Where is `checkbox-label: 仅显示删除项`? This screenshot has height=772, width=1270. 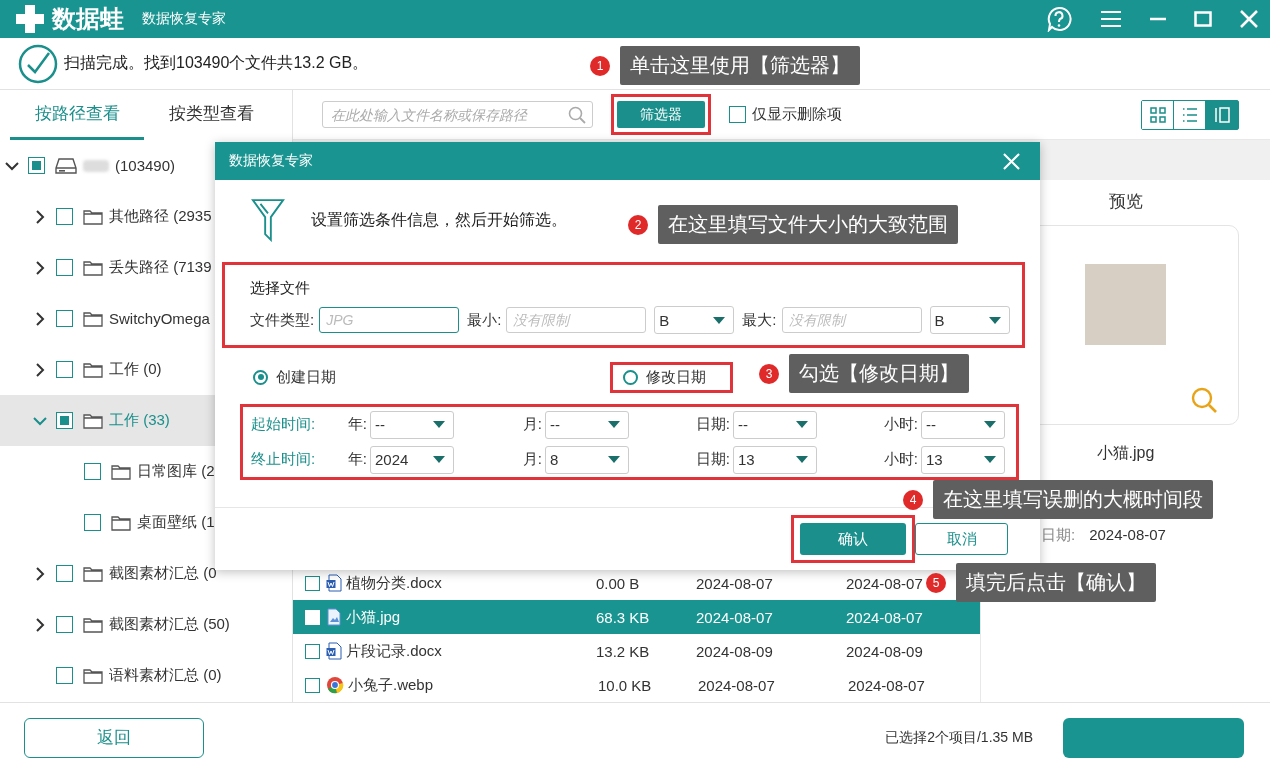 checkbox-label: 仅显示删除项 is located at coordinates (797, 114).